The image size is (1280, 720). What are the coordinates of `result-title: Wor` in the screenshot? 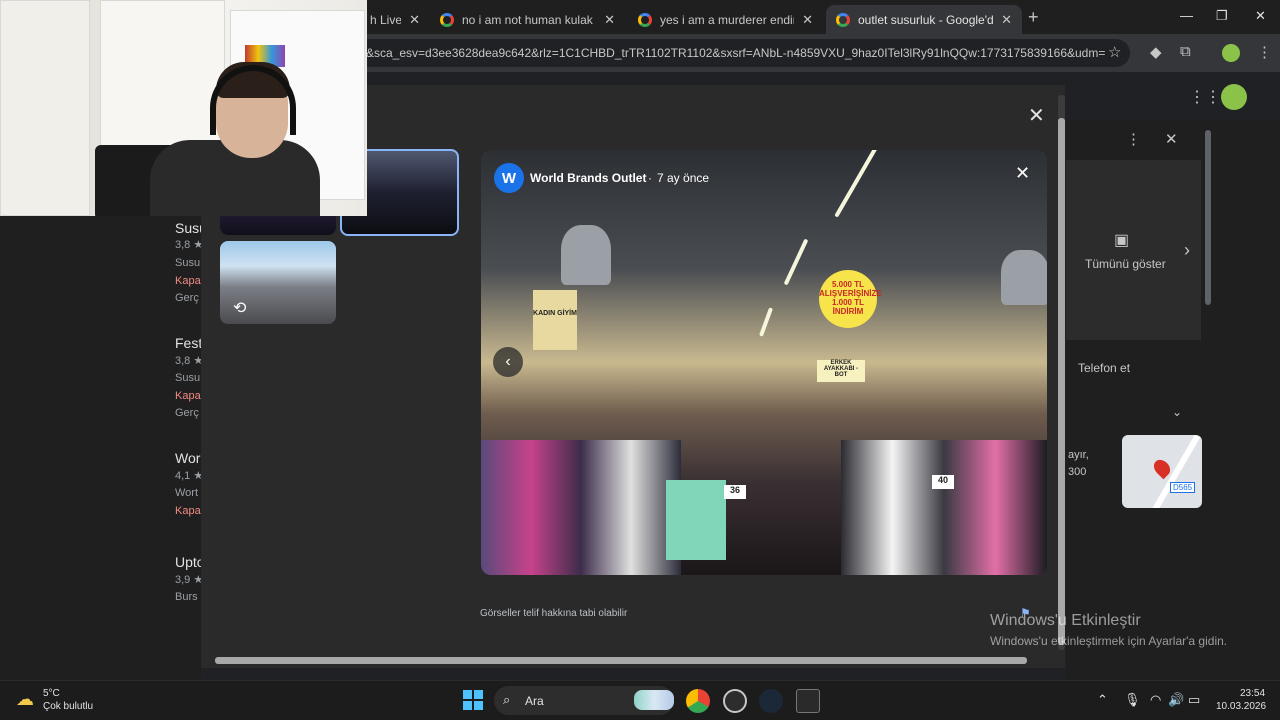 It's located at (187, 458).